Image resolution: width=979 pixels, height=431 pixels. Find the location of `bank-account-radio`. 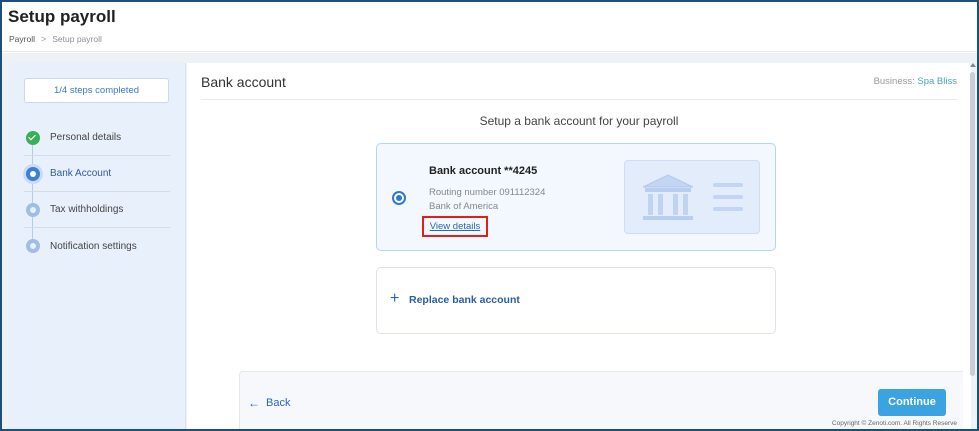

bank-account-radio is located at coordinates (399, 198).